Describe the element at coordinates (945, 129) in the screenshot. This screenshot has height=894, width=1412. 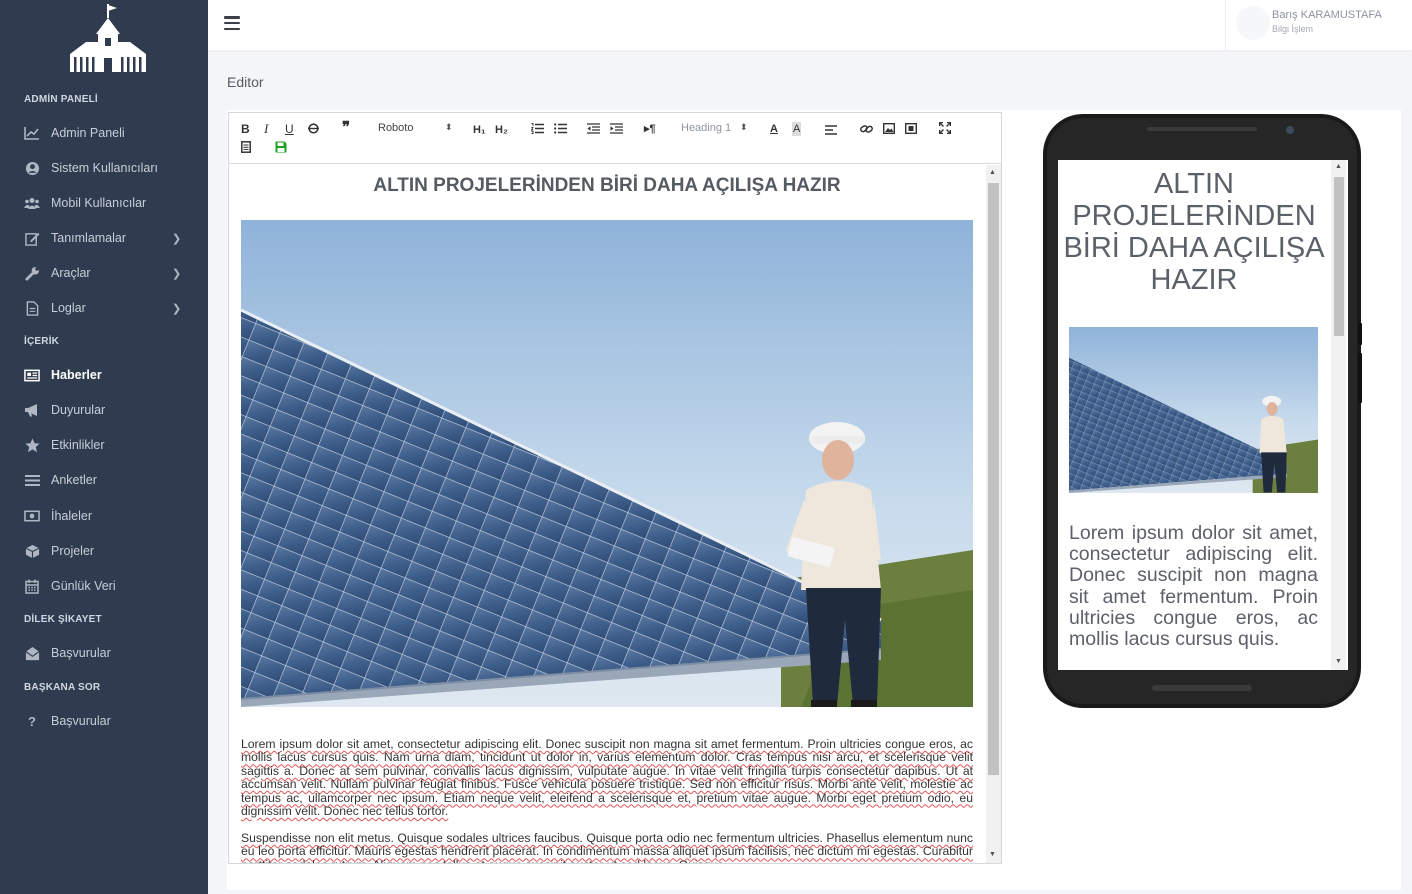
I see `fullscreen-icon` at that location.